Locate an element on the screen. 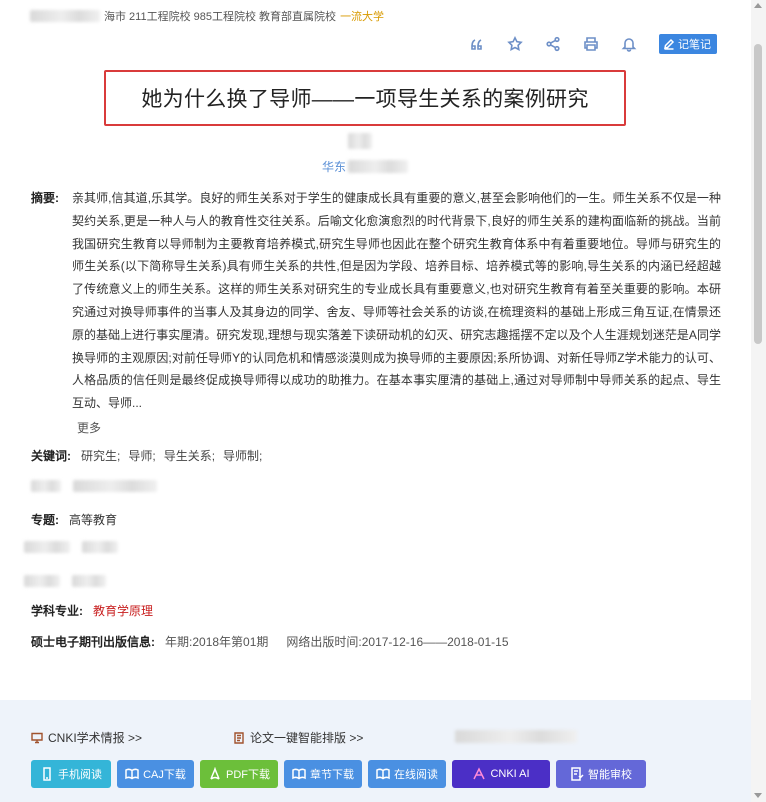 This screenshot has height=802, width=766. discipline-label: 学科专业: is located at coordinates (57, 611).